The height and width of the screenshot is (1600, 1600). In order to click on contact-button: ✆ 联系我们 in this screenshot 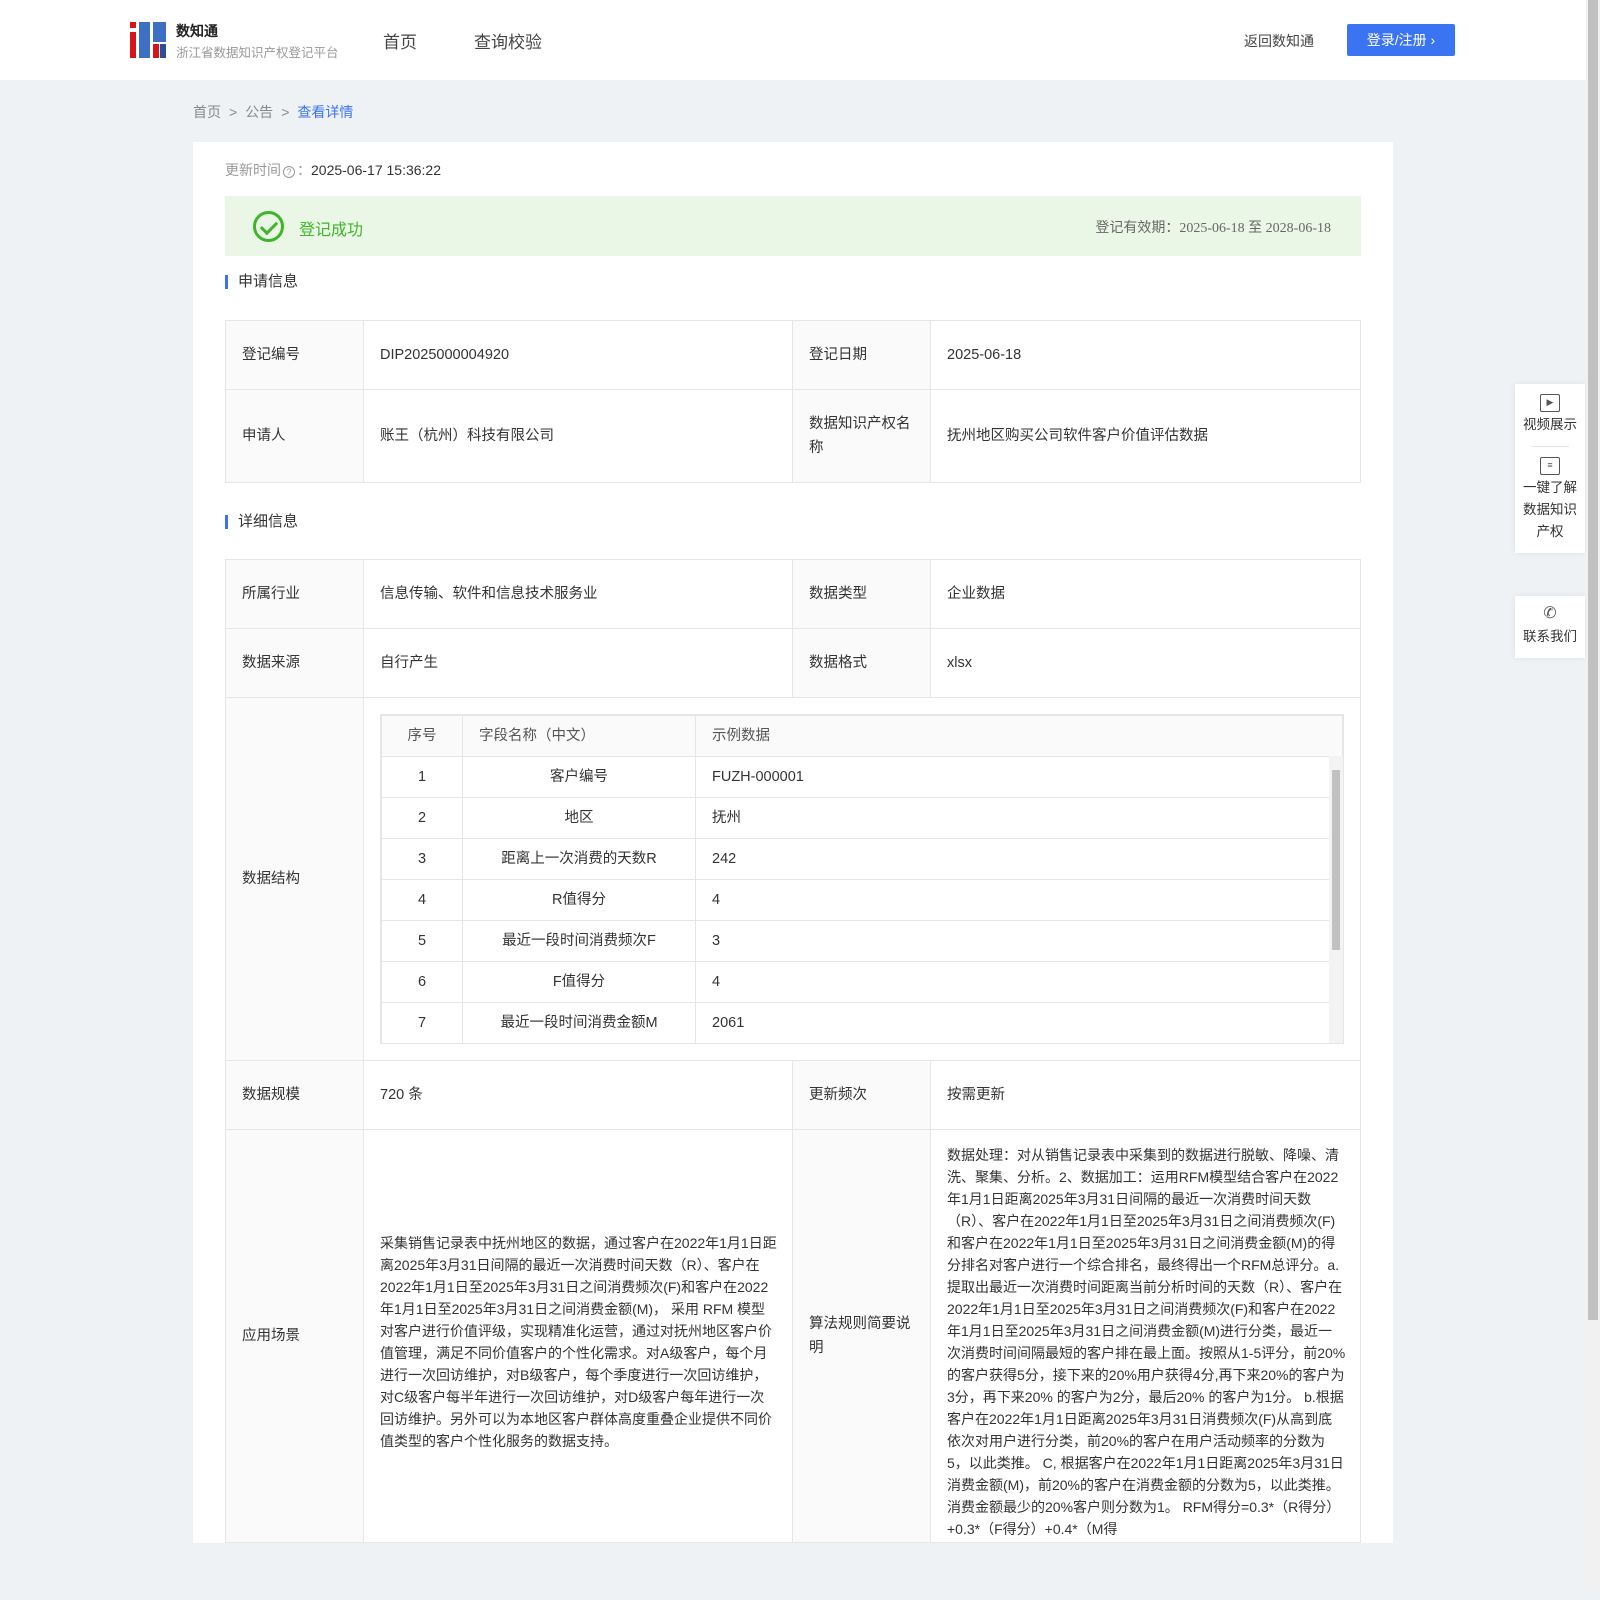, I will do `click(1550, 627)`.